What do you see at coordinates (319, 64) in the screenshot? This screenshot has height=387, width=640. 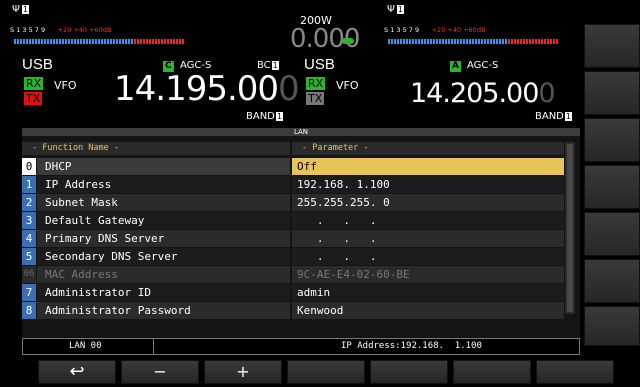 I see `right-mode: USB` at bounding box center [319, 64].